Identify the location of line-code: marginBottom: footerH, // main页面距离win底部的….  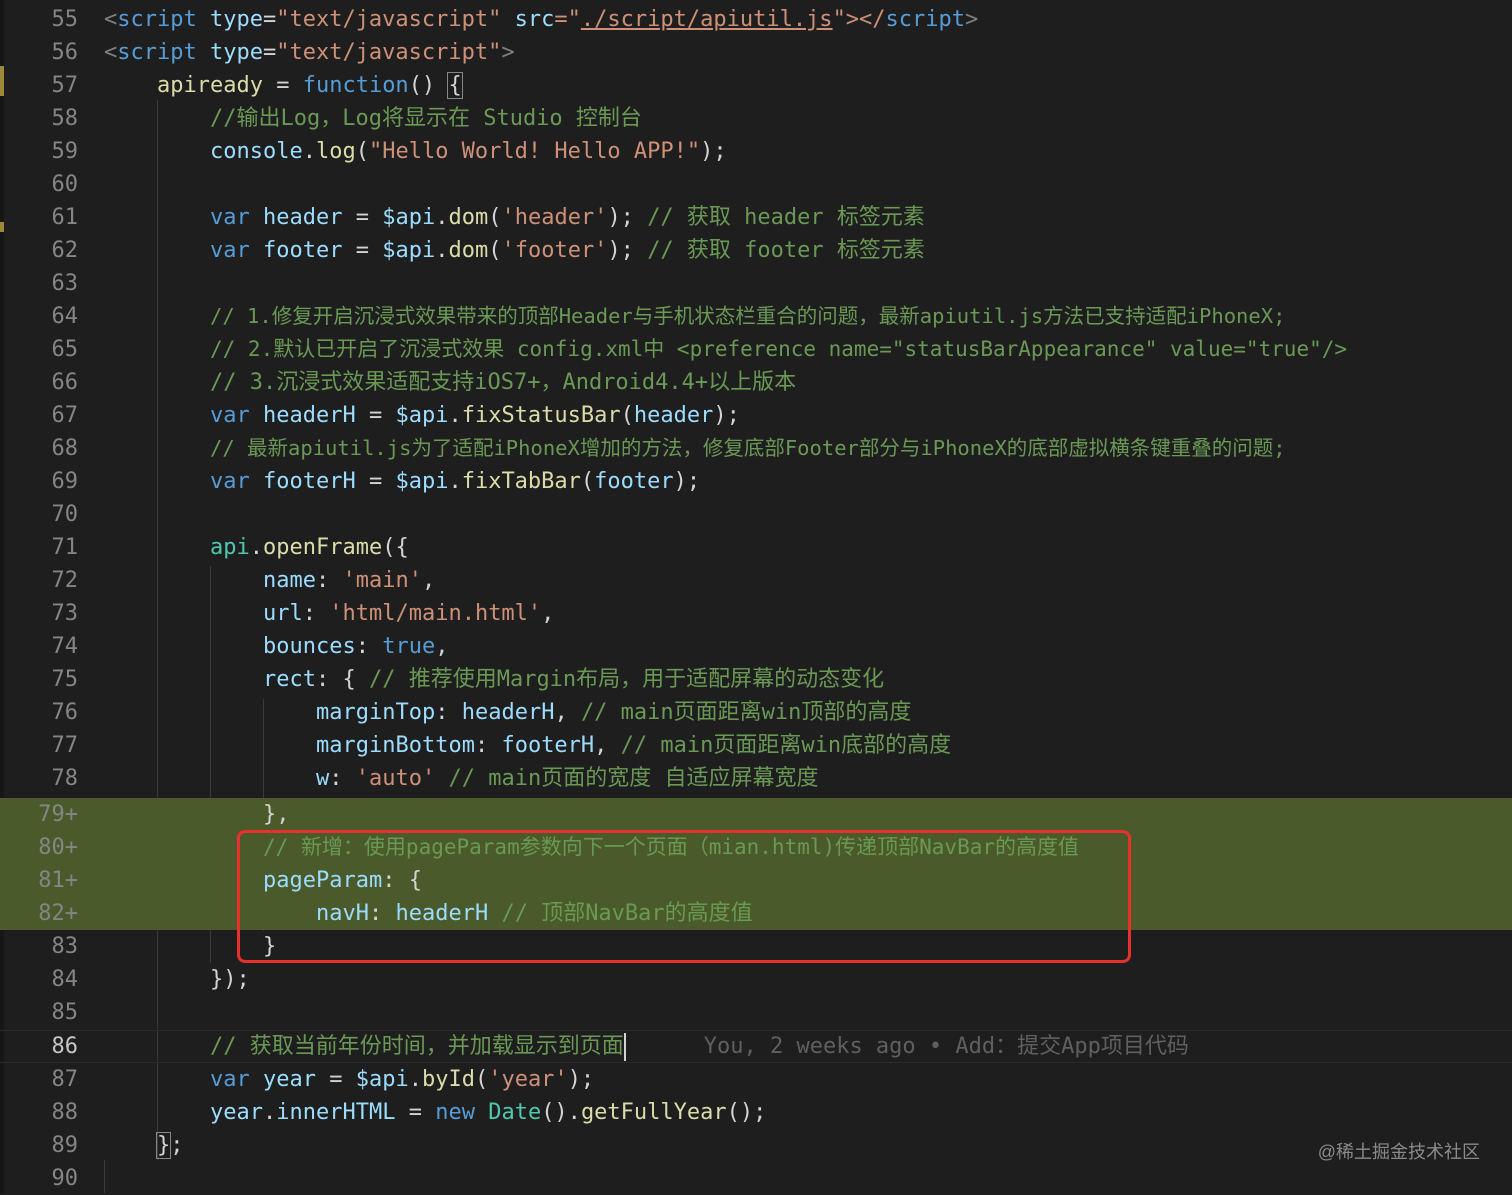
(527, 745).